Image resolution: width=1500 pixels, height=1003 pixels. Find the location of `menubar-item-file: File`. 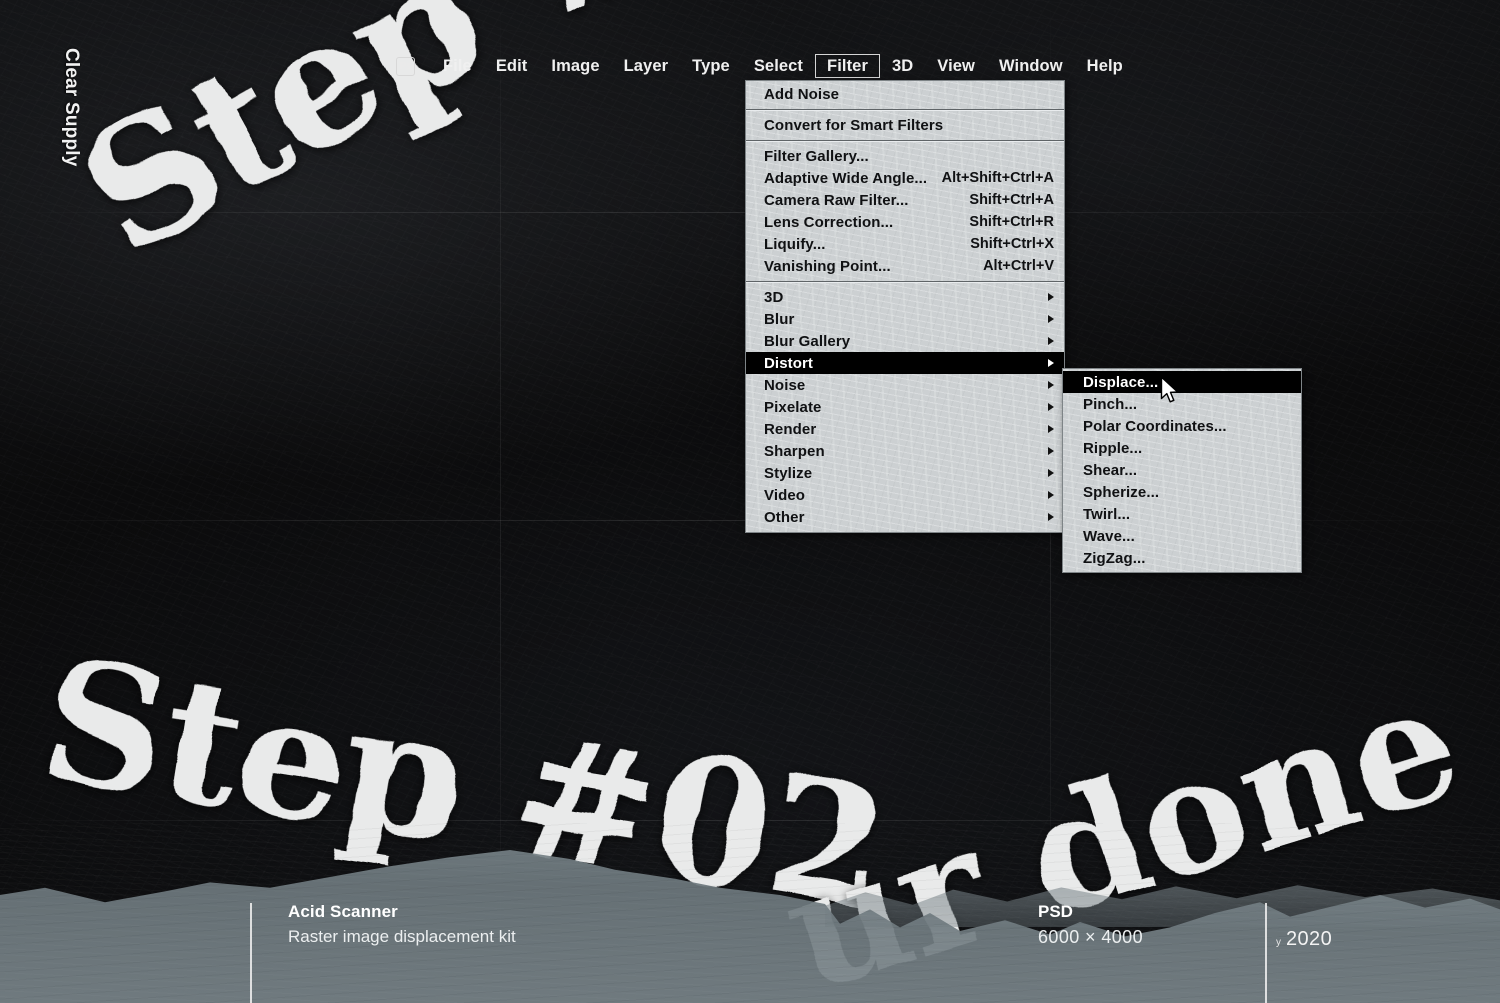

menubar-item-file: File is located at coordinates (457, 66).